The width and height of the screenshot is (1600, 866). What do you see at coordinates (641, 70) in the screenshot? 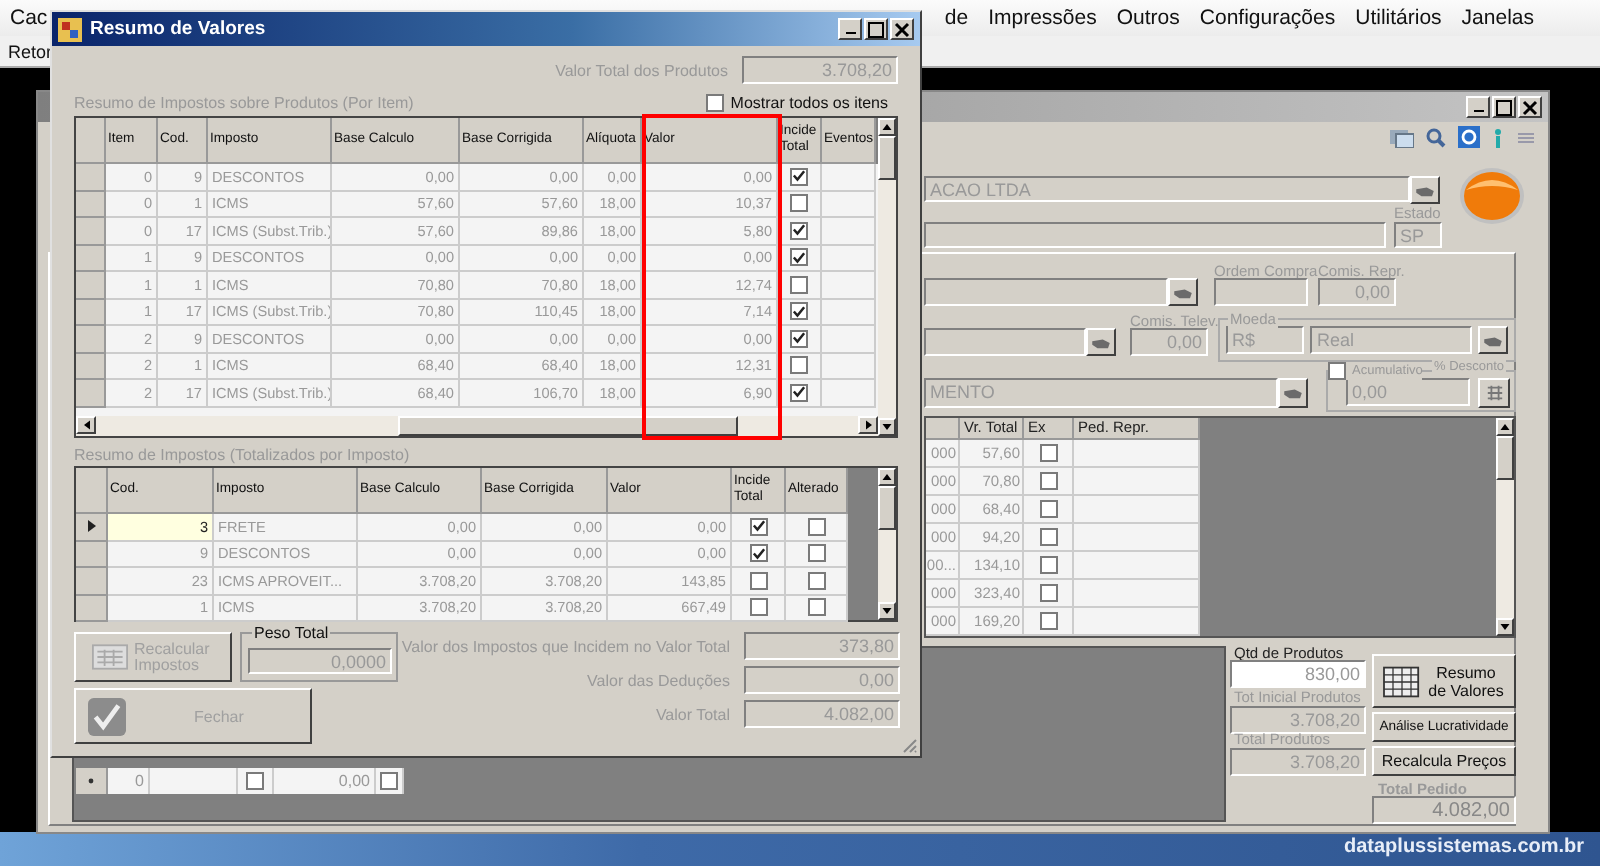
I see `field-label: Valor Total dos Produtos` at bounding box center [641, 70].